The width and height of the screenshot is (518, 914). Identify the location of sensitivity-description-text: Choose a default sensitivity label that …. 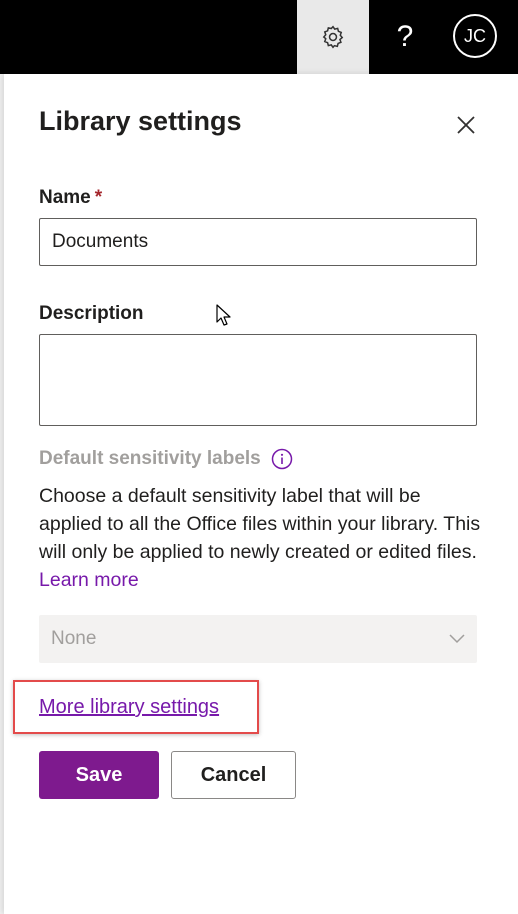
(260, 524).